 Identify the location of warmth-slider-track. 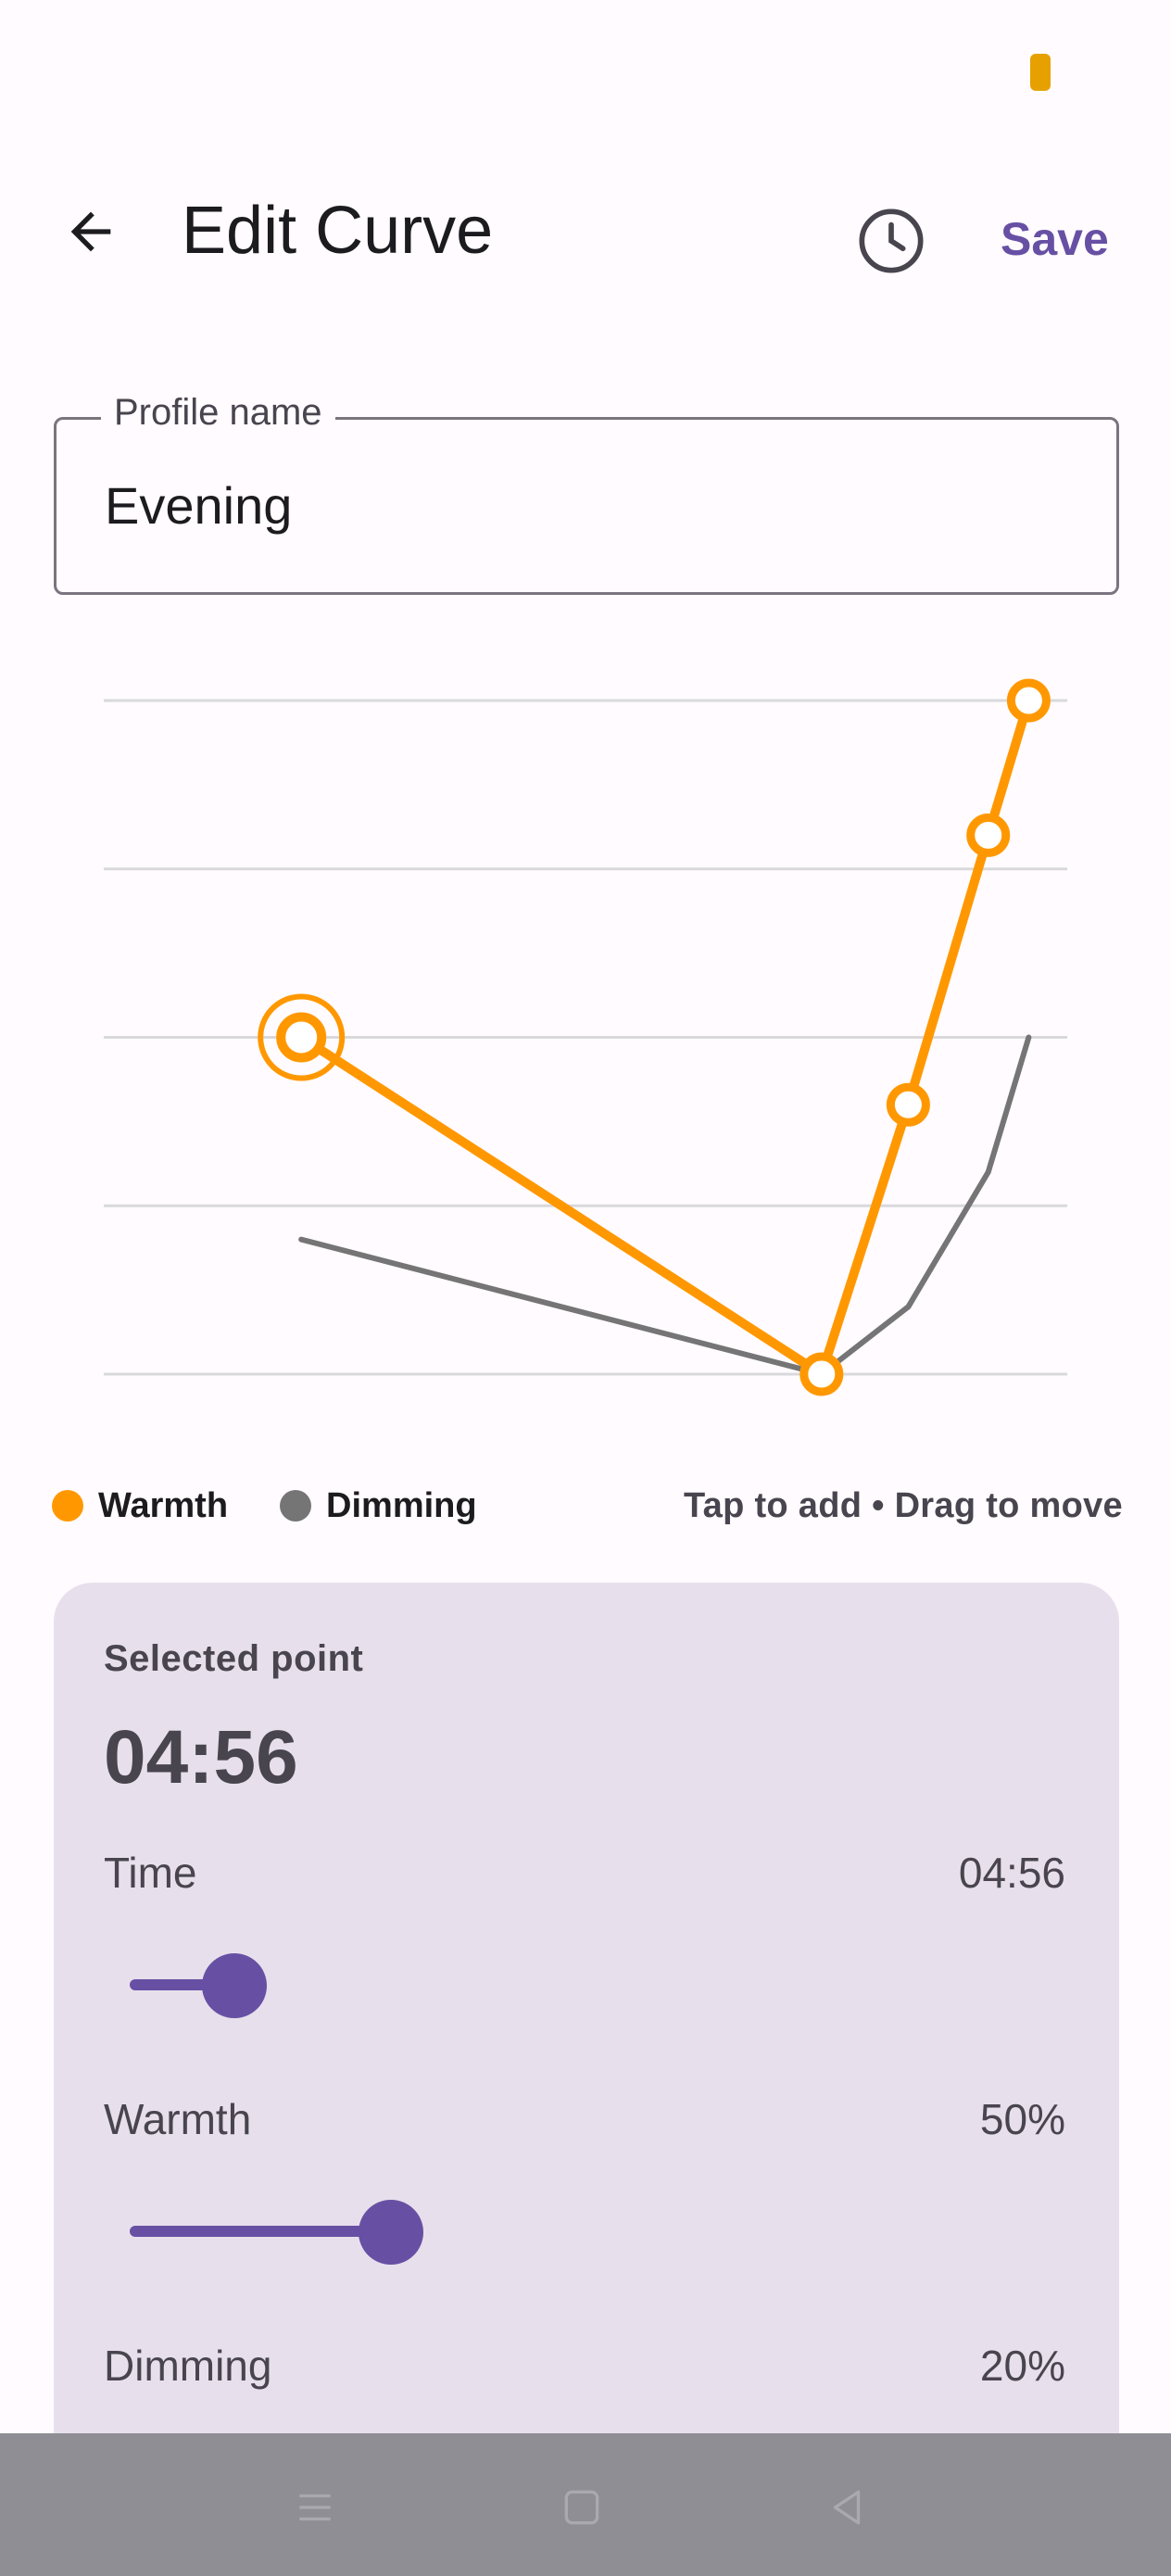
(260, 2231).